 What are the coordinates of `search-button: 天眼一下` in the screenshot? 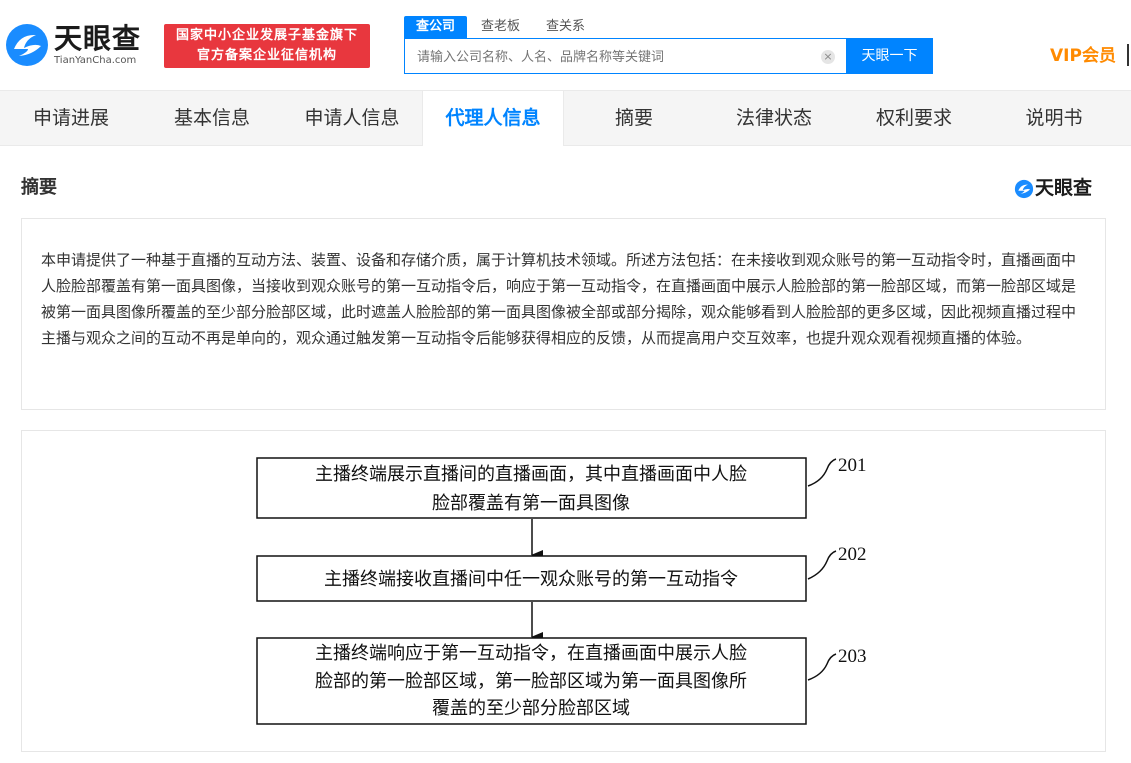 It's located at (889, 56).